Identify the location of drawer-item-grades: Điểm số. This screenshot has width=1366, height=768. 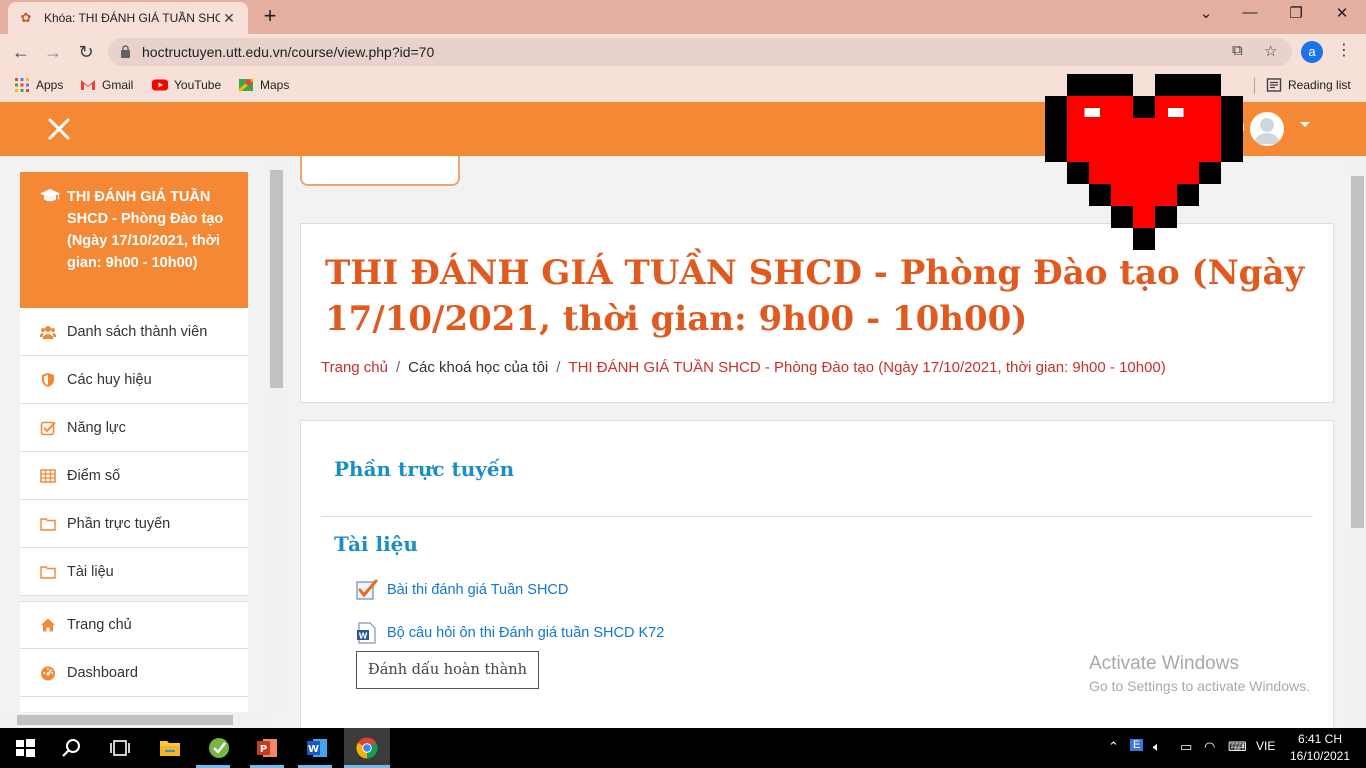
(134, 476).